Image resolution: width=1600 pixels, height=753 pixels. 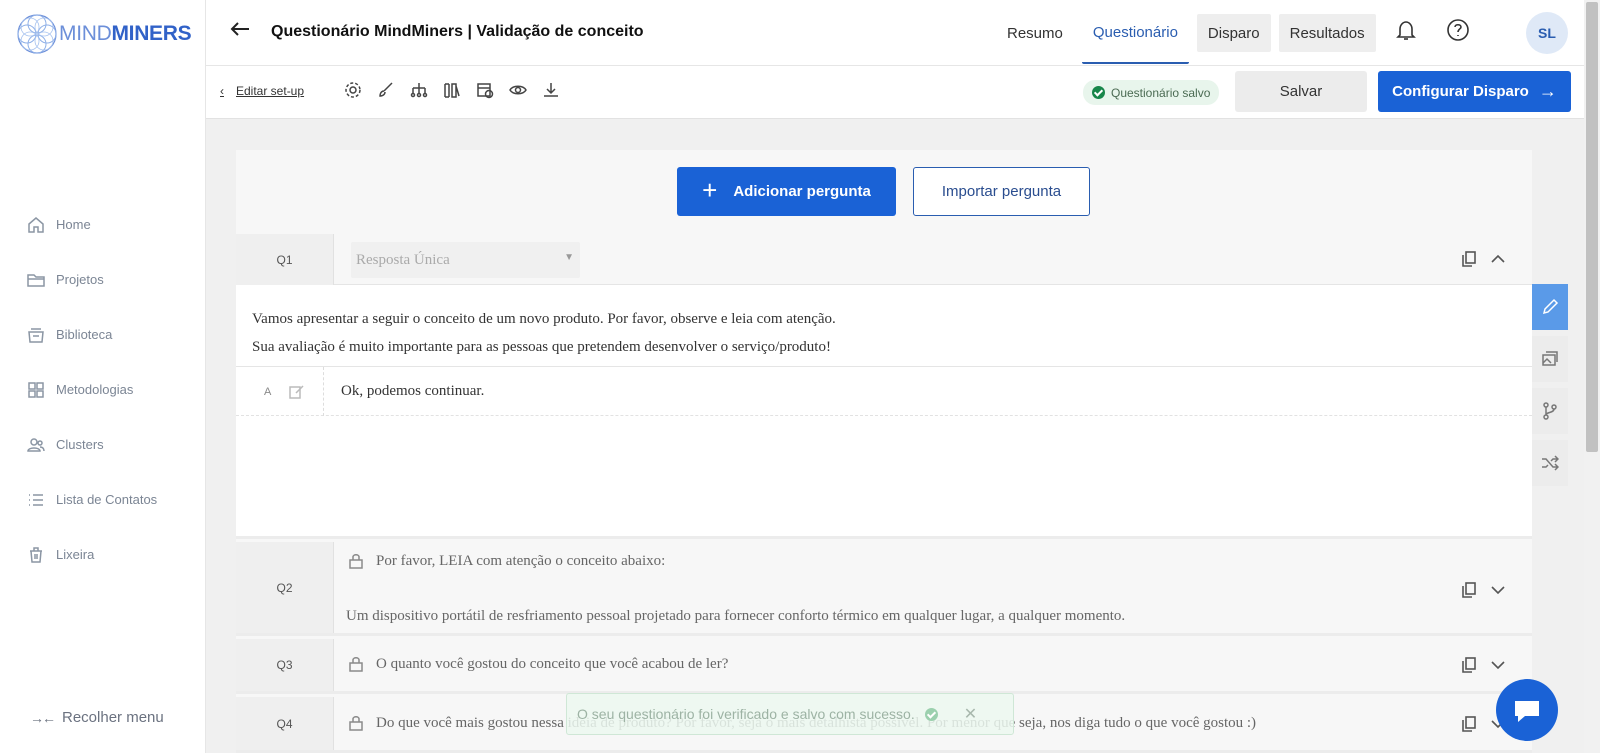 I want to click on chevron-left-icon: ‹, so click(x=222, y=91).